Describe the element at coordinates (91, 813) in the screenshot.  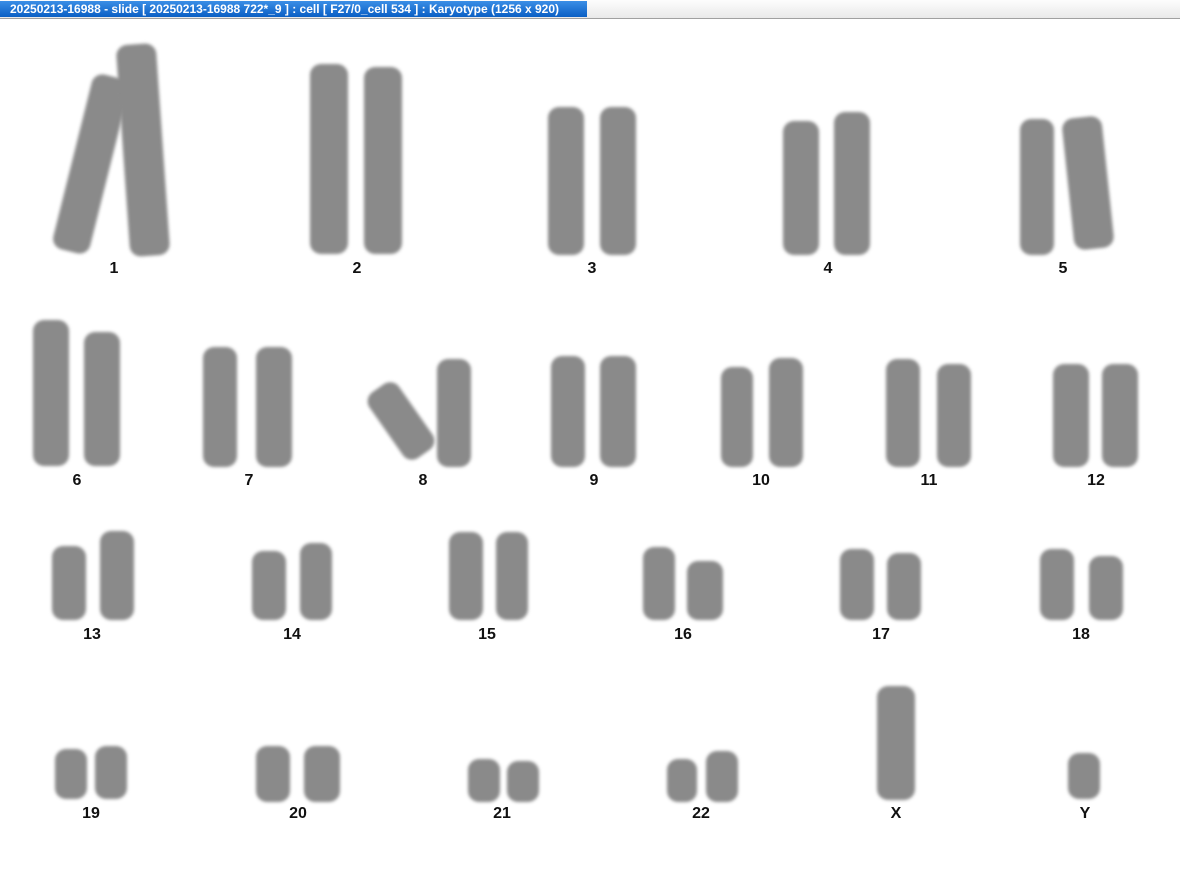
I see `chromosome-label: 19` at that location.